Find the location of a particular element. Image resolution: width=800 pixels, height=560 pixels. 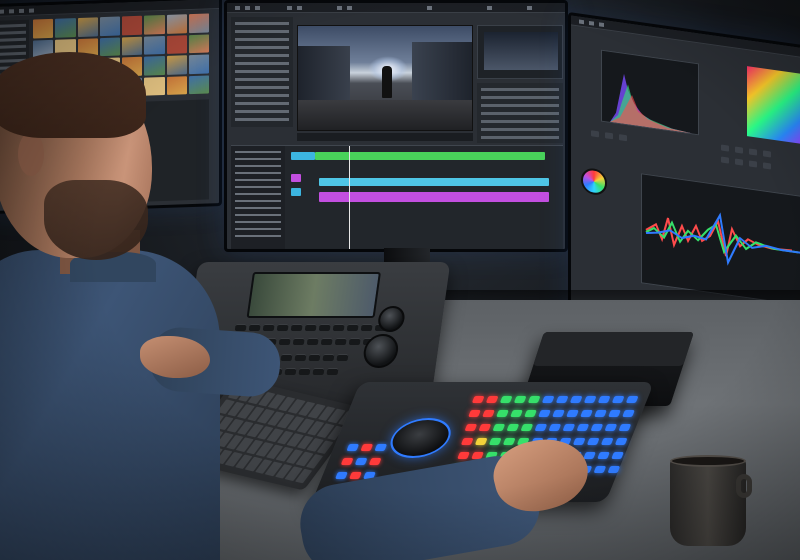

person-beard is located at coordinates (96, 220).